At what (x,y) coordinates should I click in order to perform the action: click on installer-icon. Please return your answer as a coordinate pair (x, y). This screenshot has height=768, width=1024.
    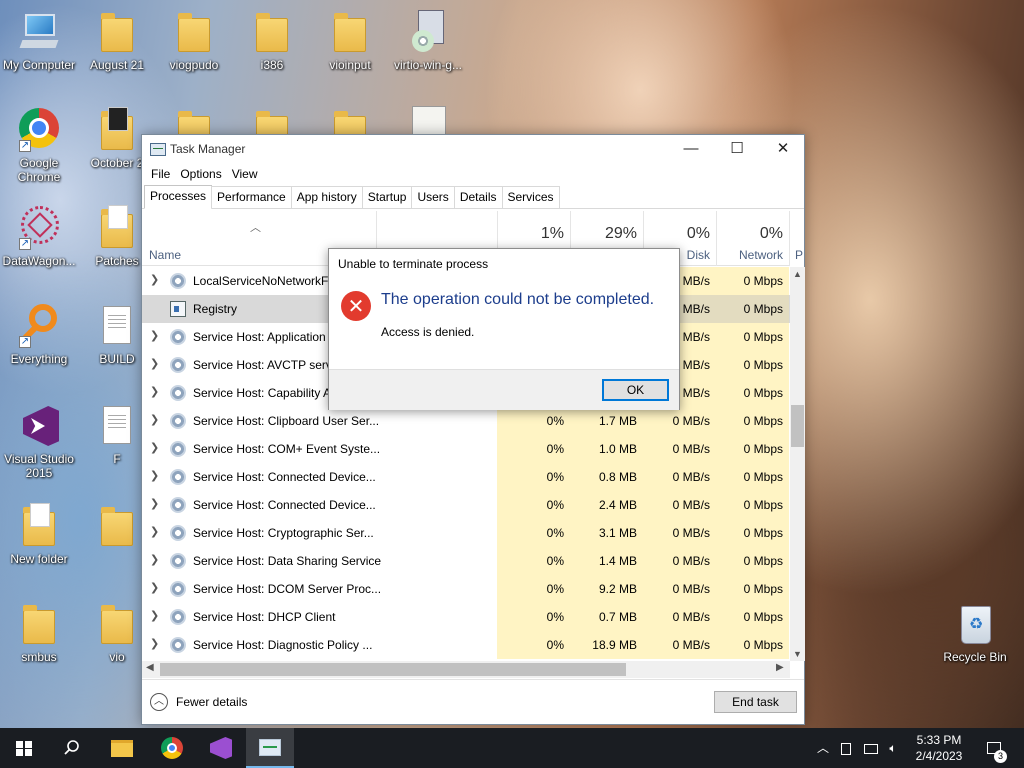
    Looking at the image, I should click on (428, 32).